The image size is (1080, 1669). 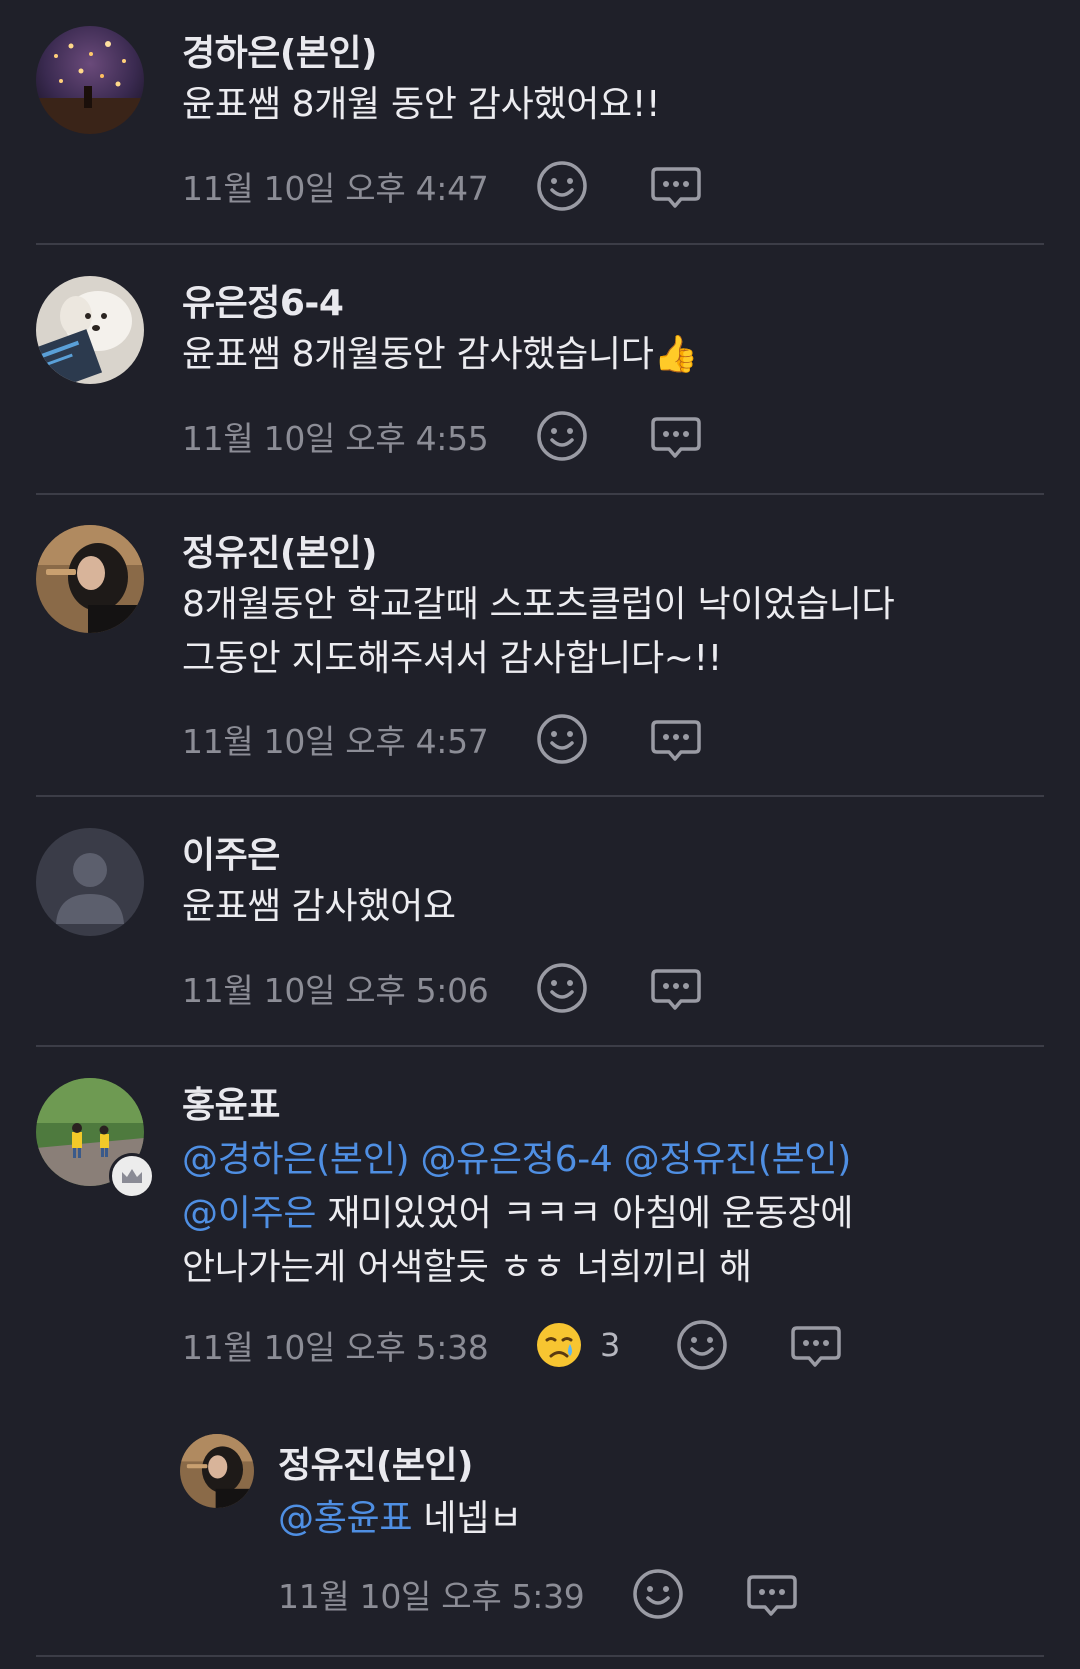 I want to click on reaction-count: 3, so click(x=610, y=1345).